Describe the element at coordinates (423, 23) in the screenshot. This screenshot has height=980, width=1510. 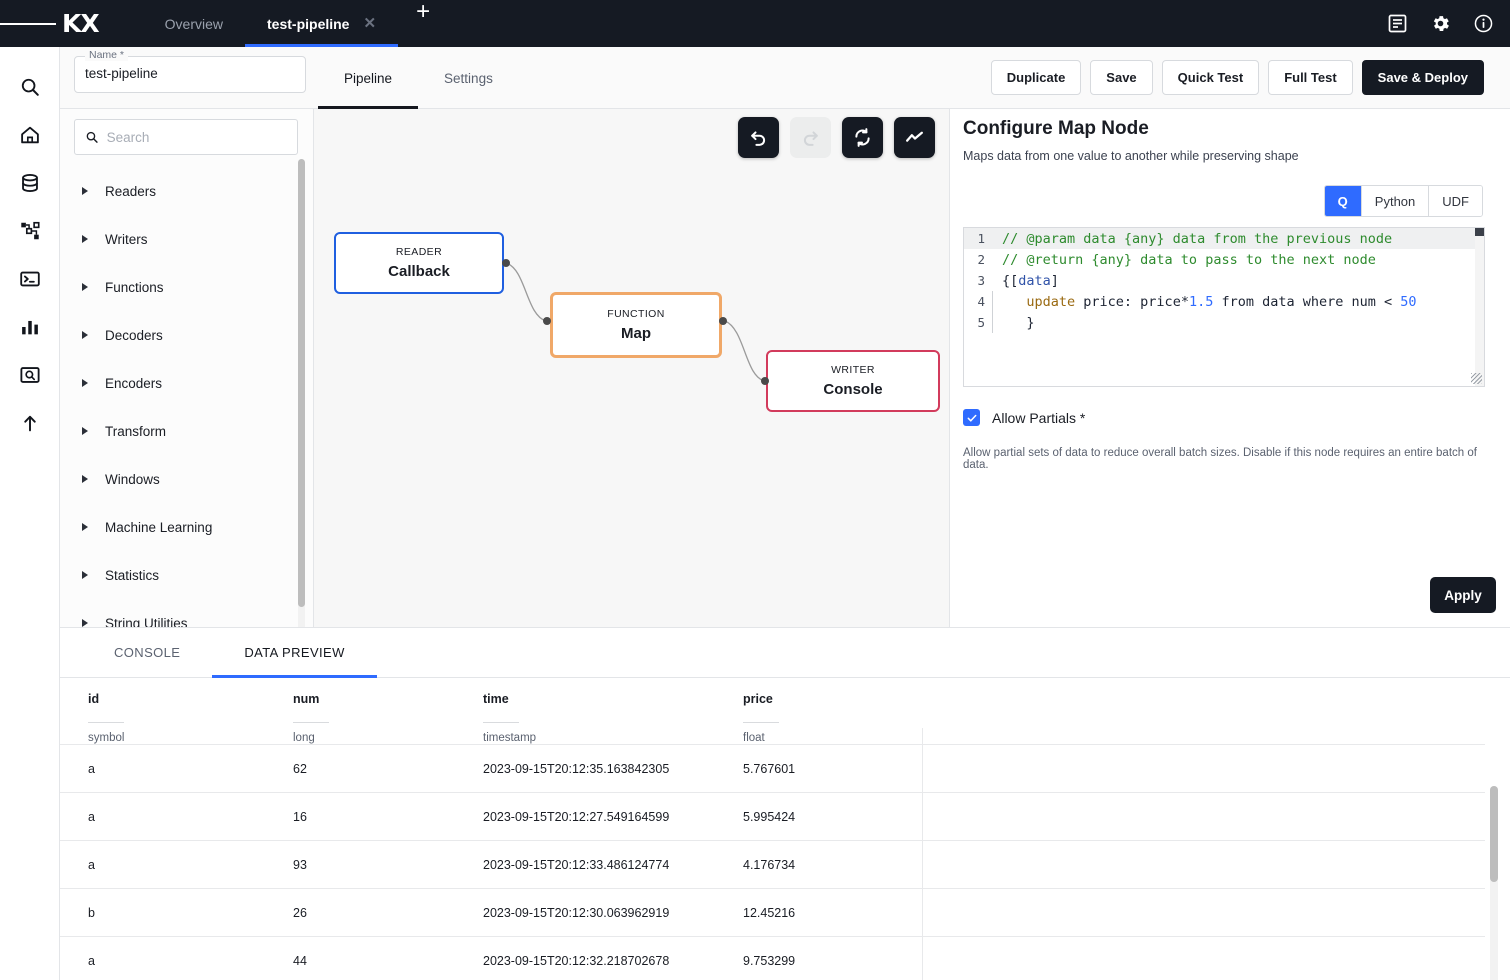
I see `new-tab-button: +` at that location.